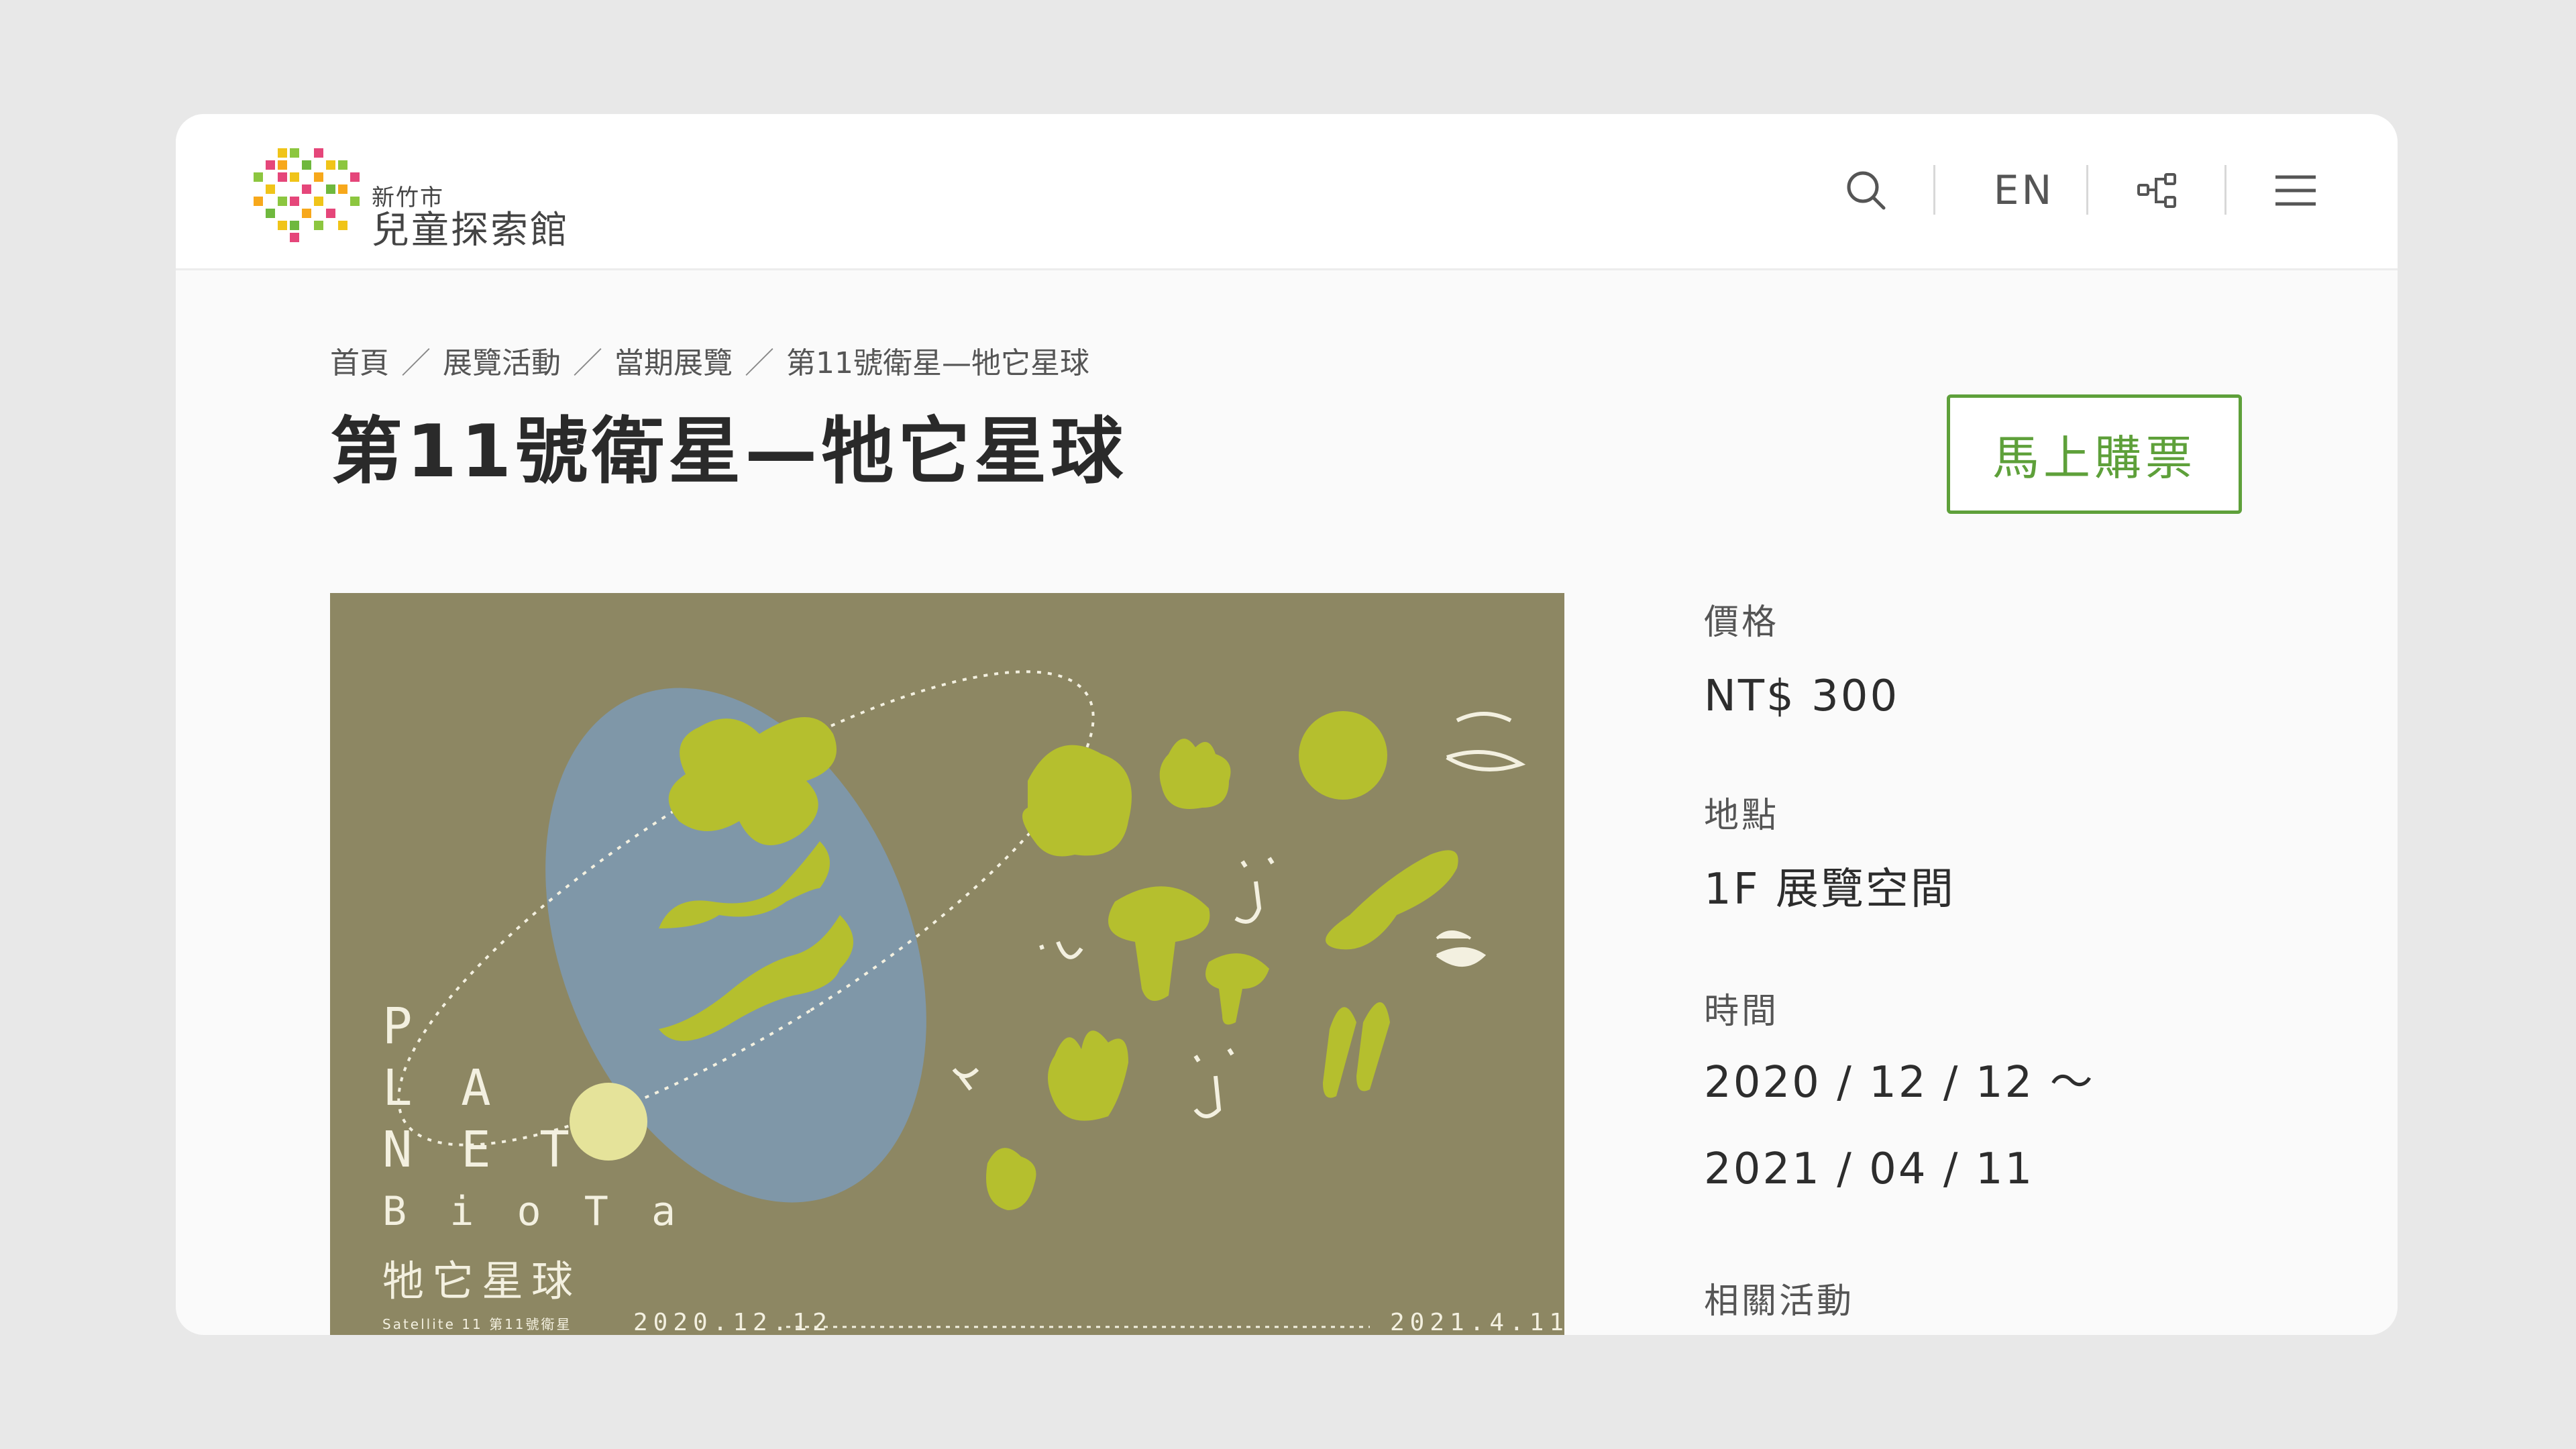 This screenshot has height=1449, width=2576. I want to click on poster-title-line: N E T, so click(480, 1150).